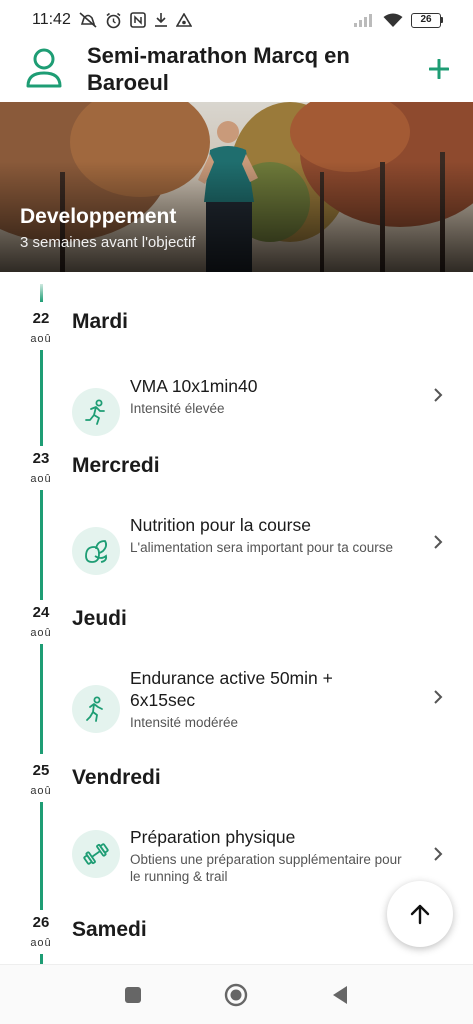  Describe the element at coordinates (41, 318) in the screenshot. I see `date-day: 22` at that location.